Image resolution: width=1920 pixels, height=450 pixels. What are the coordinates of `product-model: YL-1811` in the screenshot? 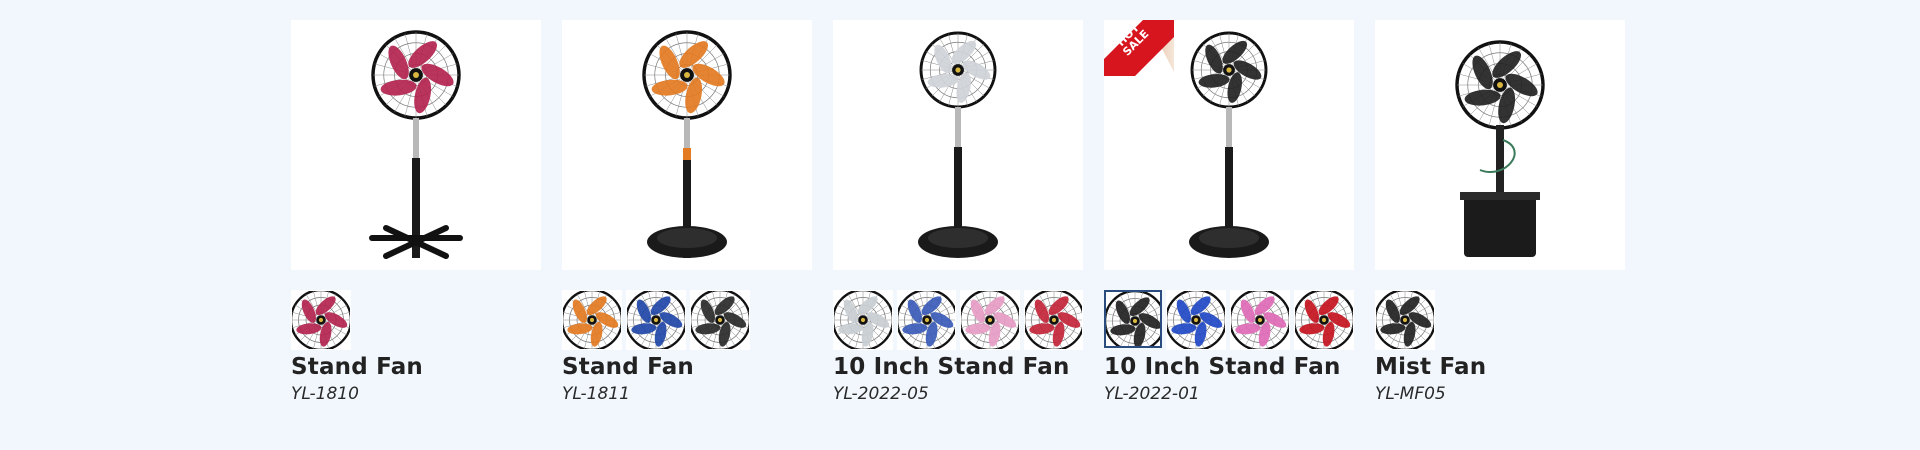 It's located at (596, 394).